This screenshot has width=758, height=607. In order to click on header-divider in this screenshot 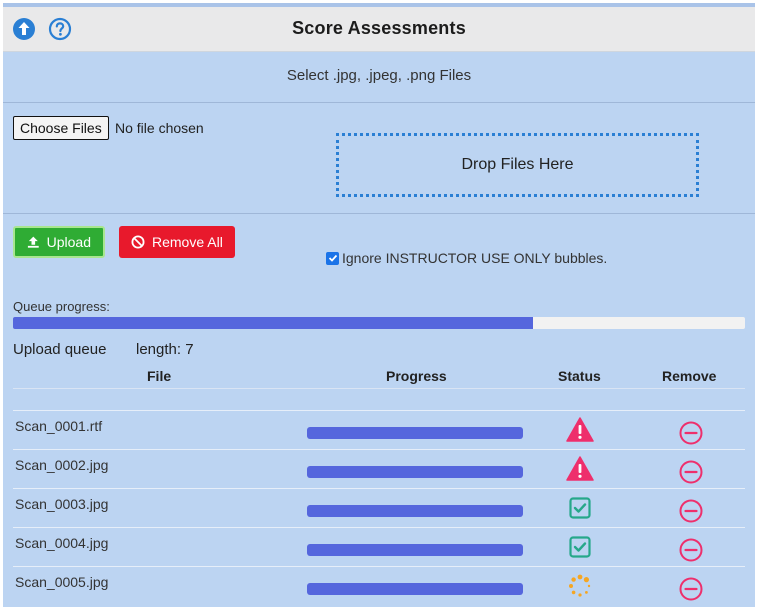, I will do `click(379, 388)`.